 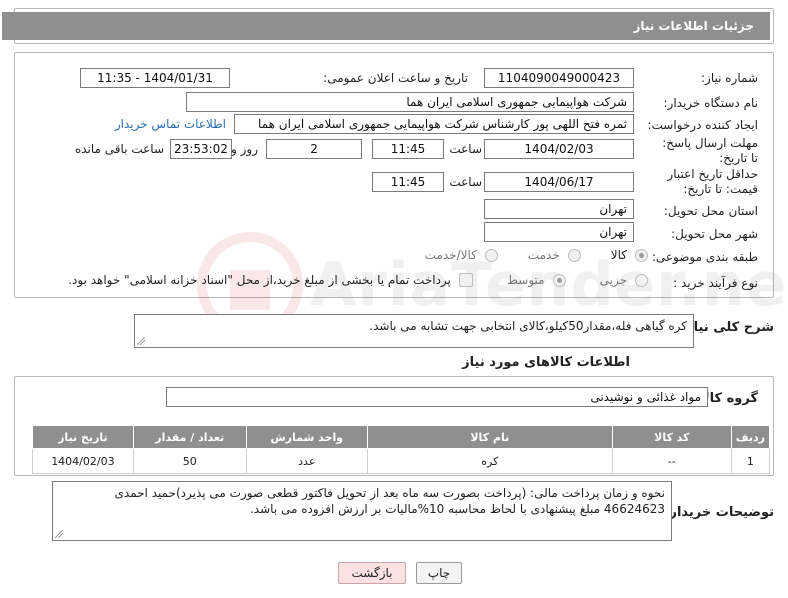 I want to click on col-row: ردیف, so click(x=750, y=437).